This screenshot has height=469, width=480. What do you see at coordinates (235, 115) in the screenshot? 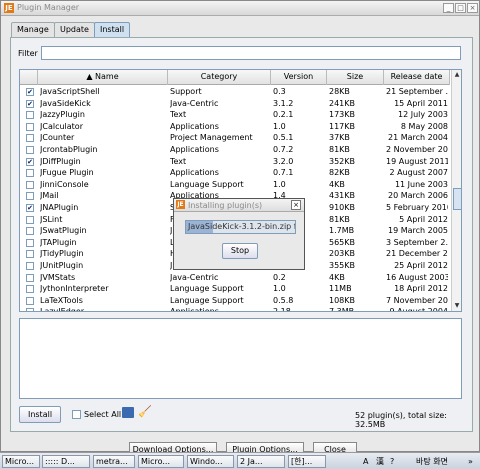
I see `table-row: JazzyPlugin Text 0.2.1 173KB 12 July 2003` at bounding box center [235, 115].